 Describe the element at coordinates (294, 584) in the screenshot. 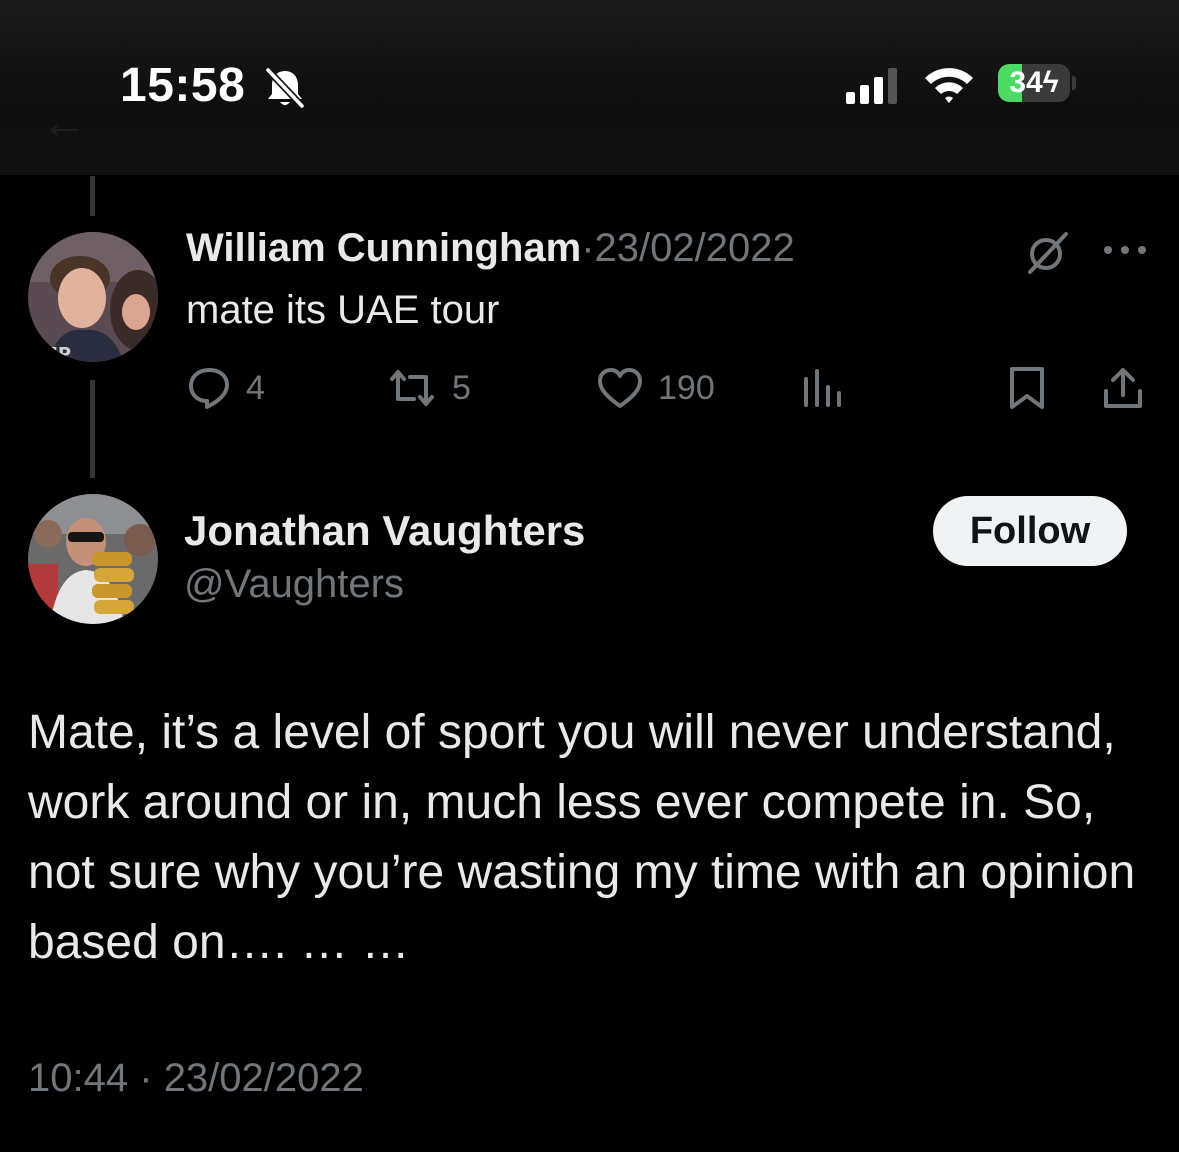

I see `tweet-author-handle: @Vaughters` at that location.